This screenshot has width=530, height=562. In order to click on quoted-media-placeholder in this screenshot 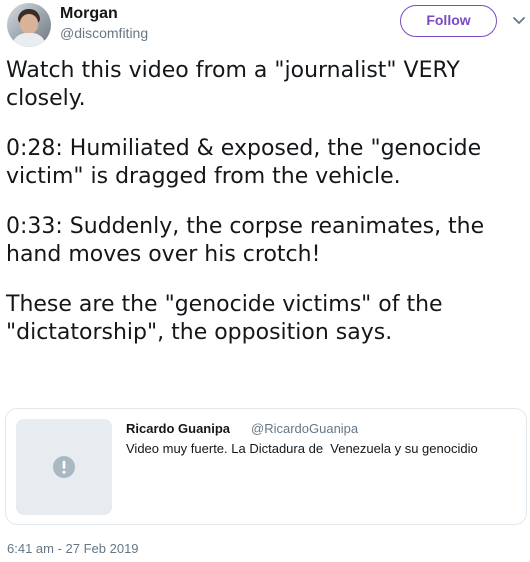, I will do `click(64, 467)`.